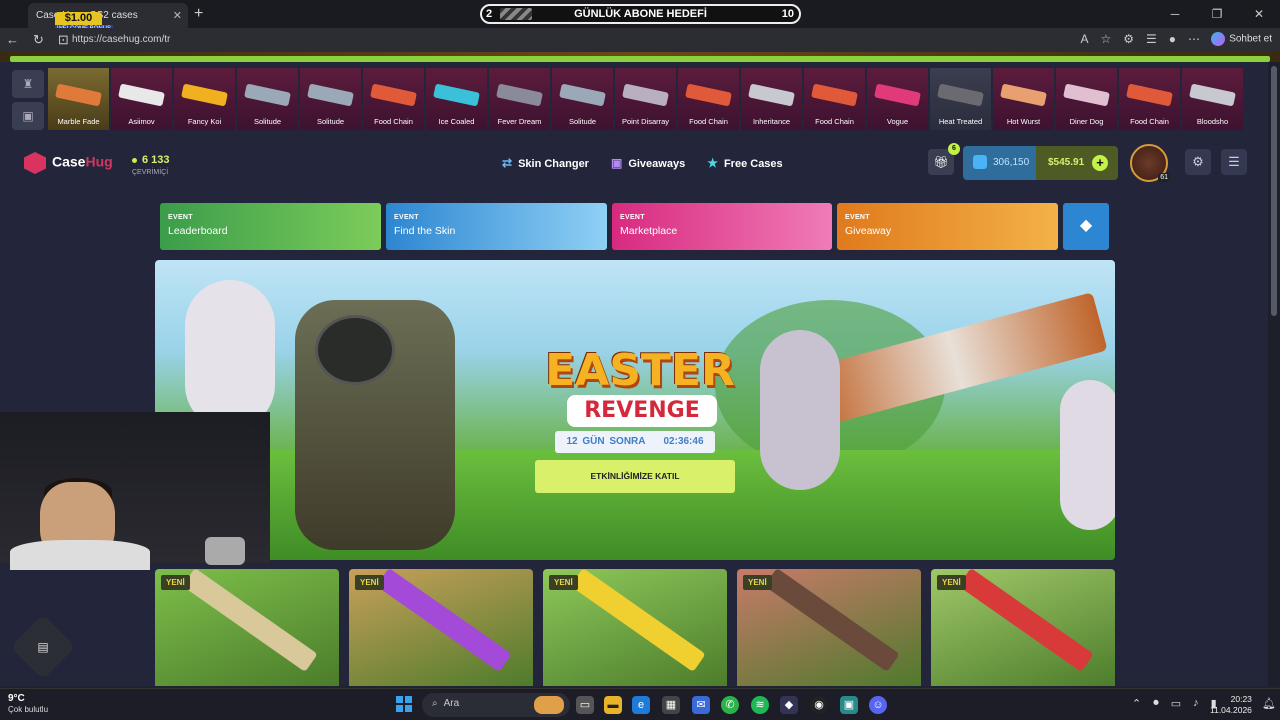  What do you see at coordinates (1136, 703) in the screenshot?
I see `tray-chevron-icon: ⌃` at bounding box center [1136, 703].